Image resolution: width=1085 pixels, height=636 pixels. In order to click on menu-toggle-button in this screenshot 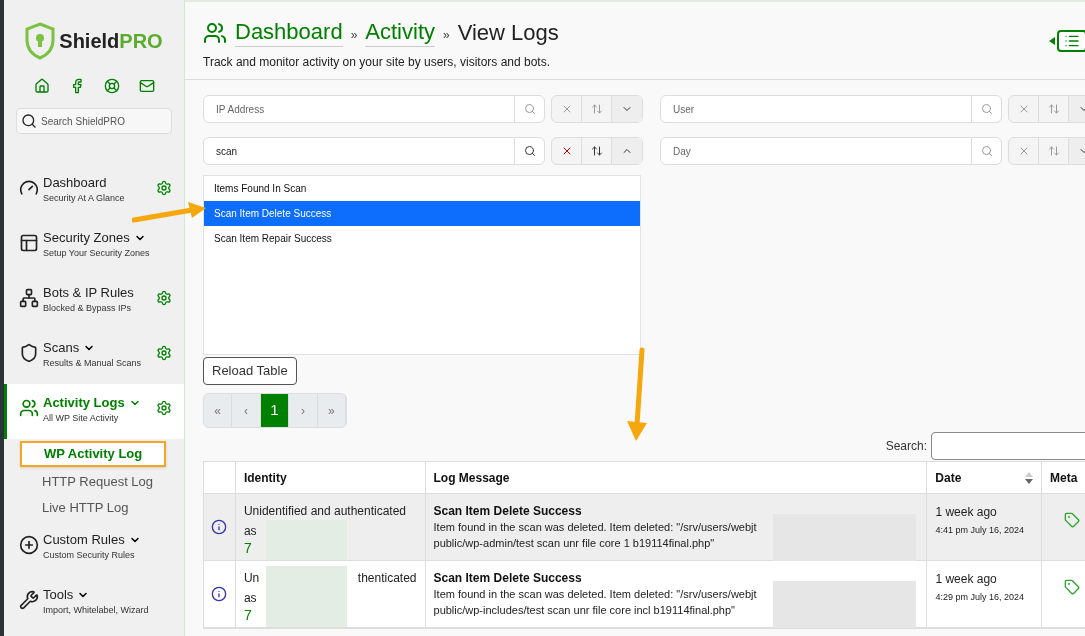, I will do `click(1071, 41)`.